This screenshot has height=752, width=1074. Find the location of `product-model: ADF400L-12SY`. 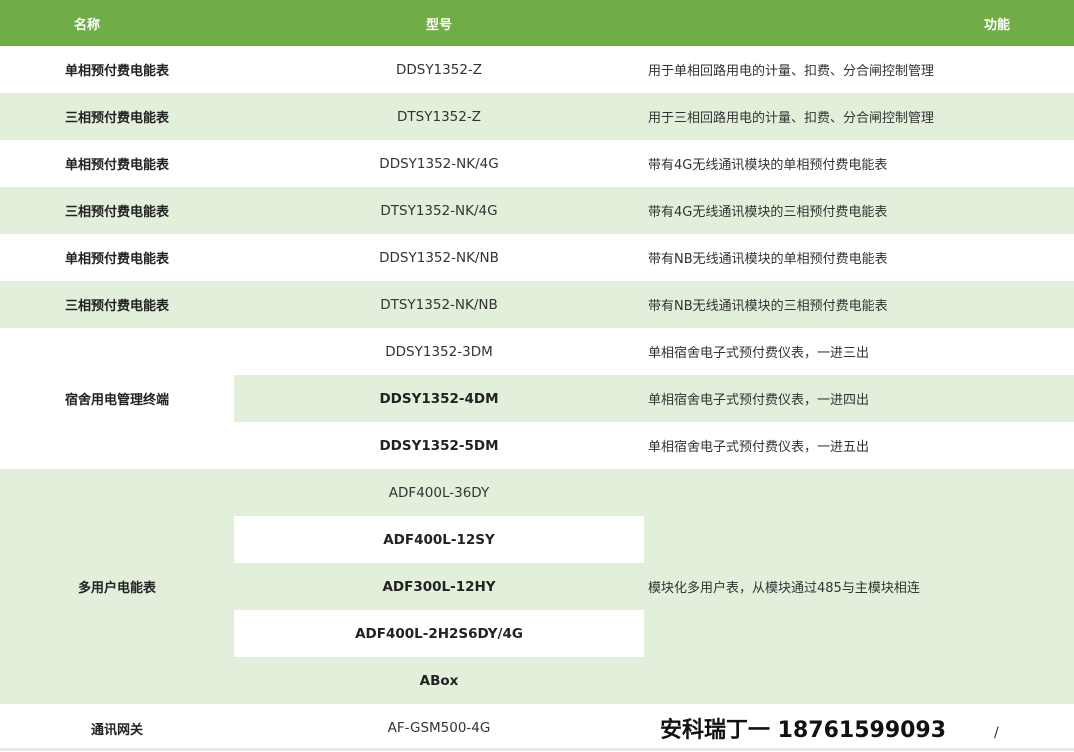

product-model: ADF400L-12SY is located at coordinates (439, 539).